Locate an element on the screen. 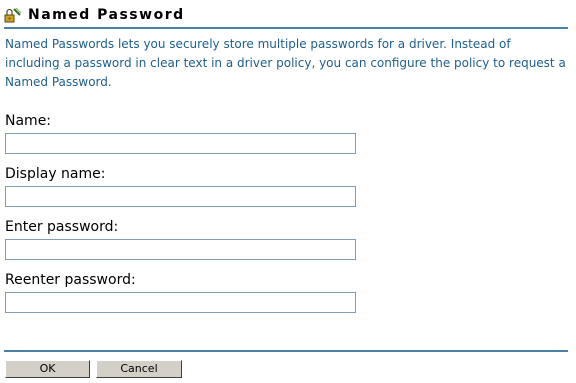 The width and height of the screenshot is (576, 383). name-input is located at coordinates (180, 143).